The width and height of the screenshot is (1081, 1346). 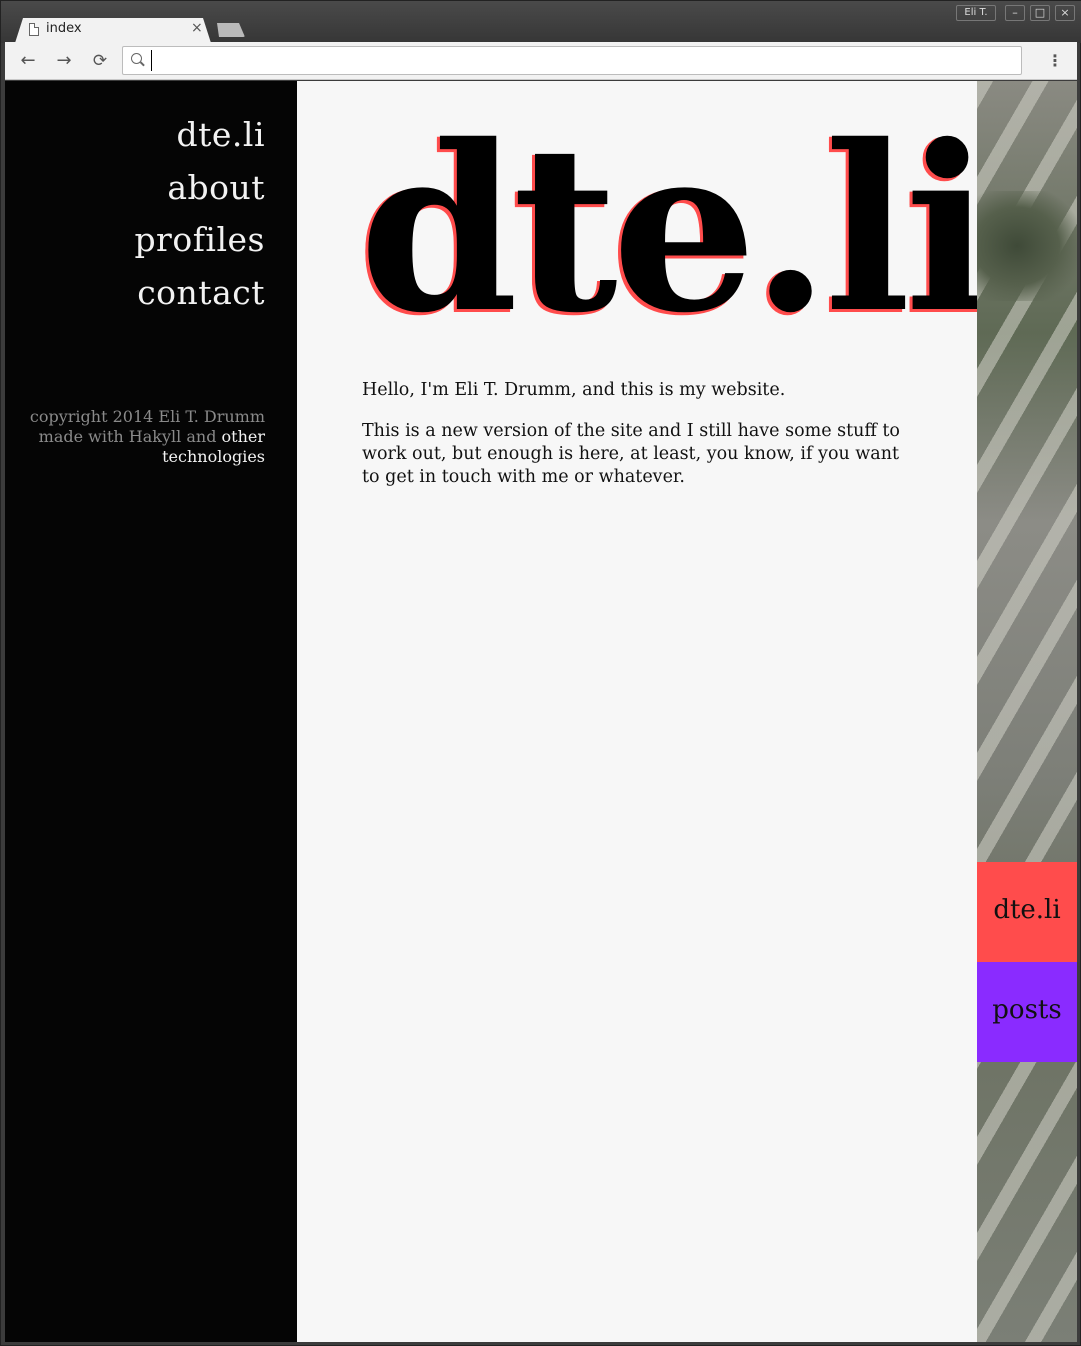 What do you see at coordinates (199, 240) in the screenshot?
I see `nav-link-profiles: profiles` at bounding box center [199, 240].